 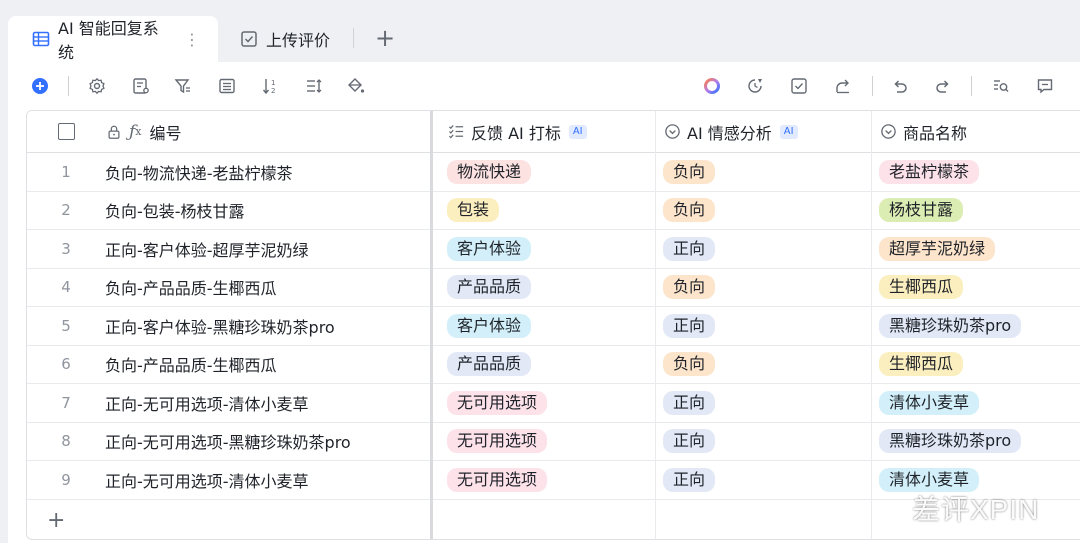 I want to click on product-tag: 黑糖珍珠奶茶pro, so click(x=950, y=325).